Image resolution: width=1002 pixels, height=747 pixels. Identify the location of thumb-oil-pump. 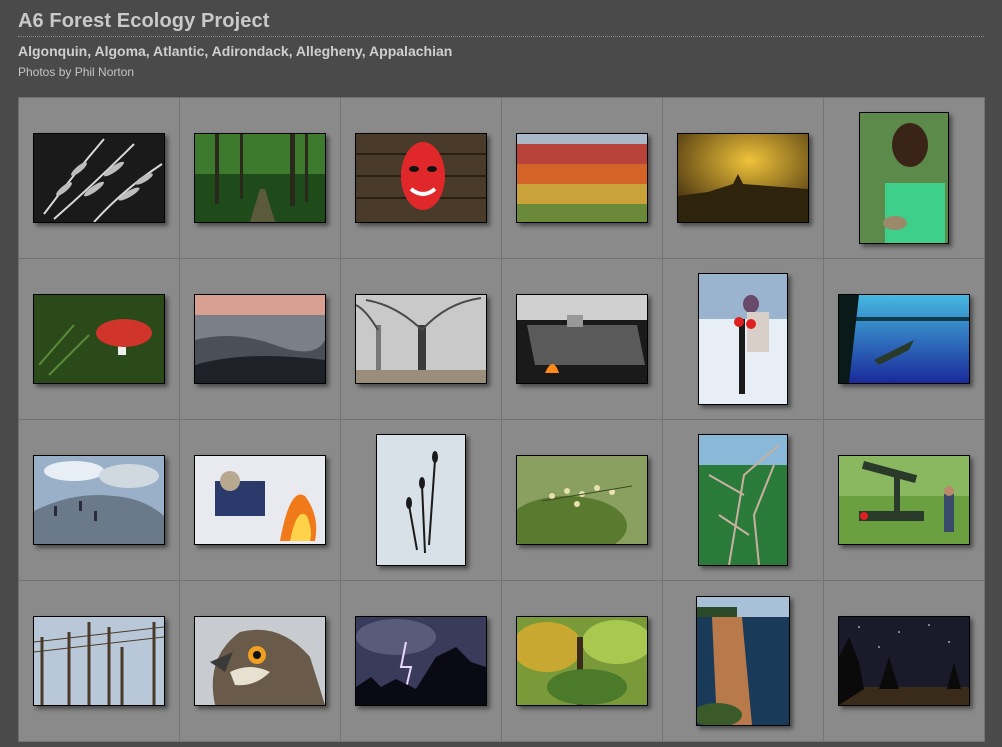
(904, 500).